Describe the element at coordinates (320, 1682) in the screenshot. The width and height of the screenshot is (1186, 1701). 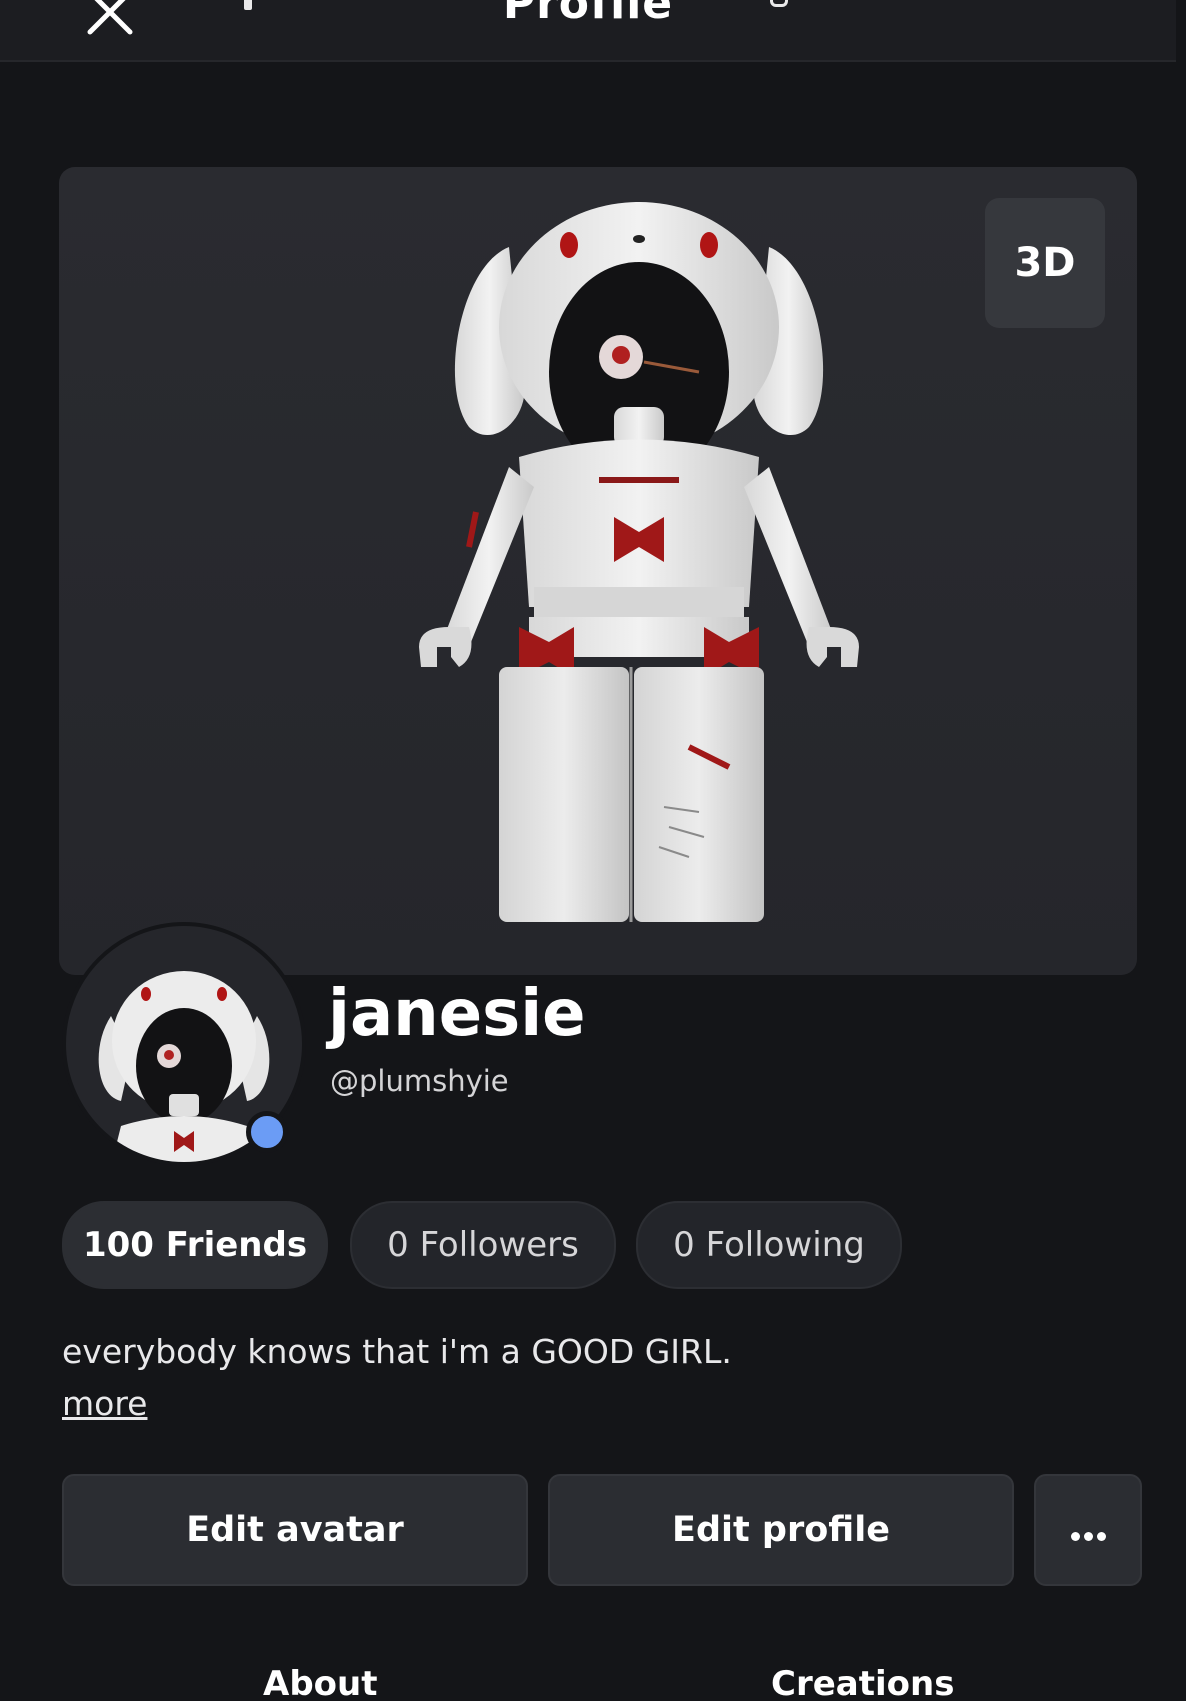
I see `tab-about: About` at that location.